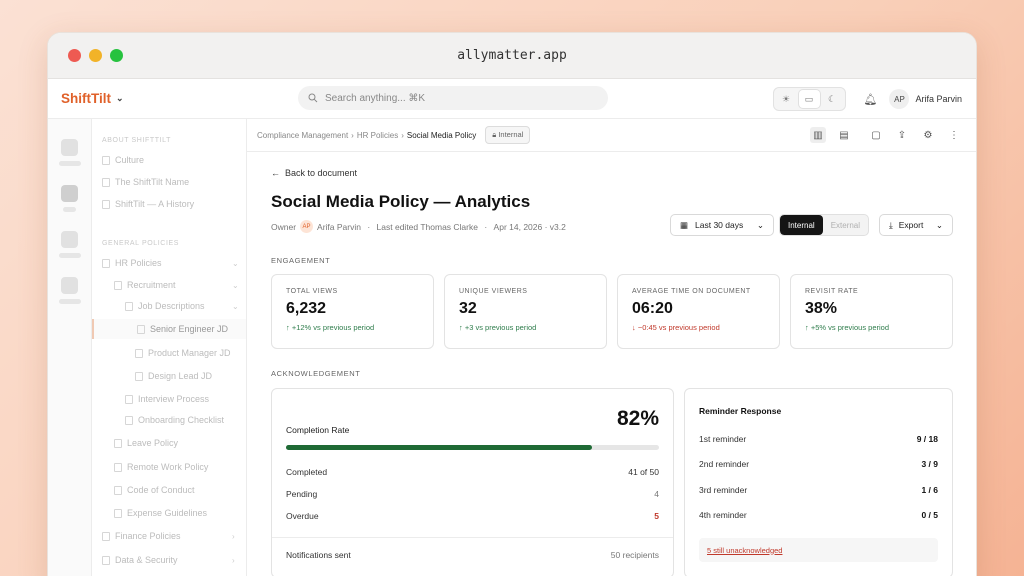  What do you see at coordinates (439, 447) in the screenshot?
I see `completion-progress-fill` at bounding box center [439, 447].